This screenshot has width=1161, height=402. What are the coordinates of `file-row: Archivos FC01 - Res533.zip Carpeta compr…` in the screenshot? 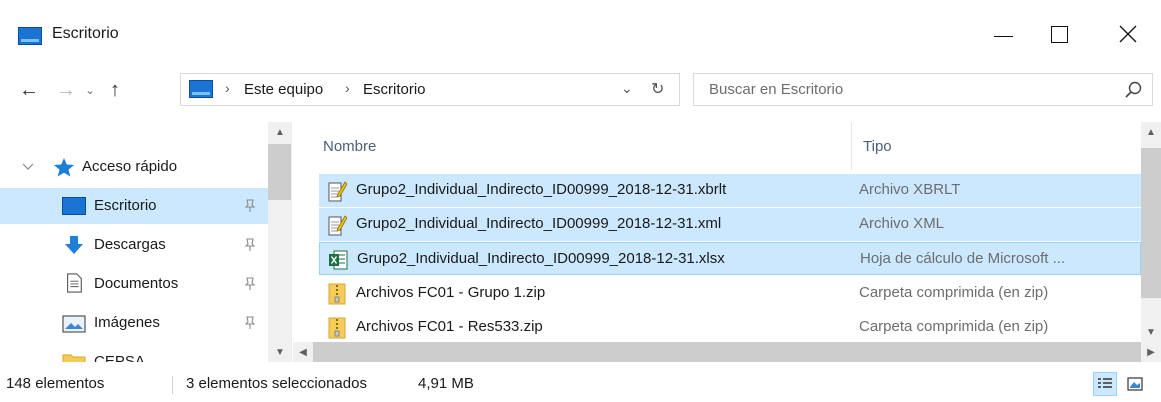 It's located at (730, 327).